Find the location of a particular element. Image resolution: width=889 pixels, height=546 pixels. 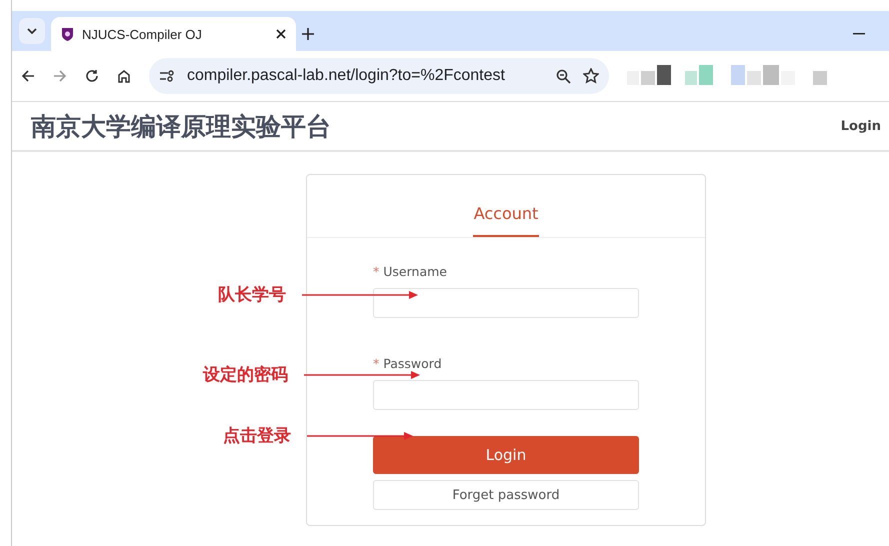

account-tab: Account is located at coordinates (506, 220).